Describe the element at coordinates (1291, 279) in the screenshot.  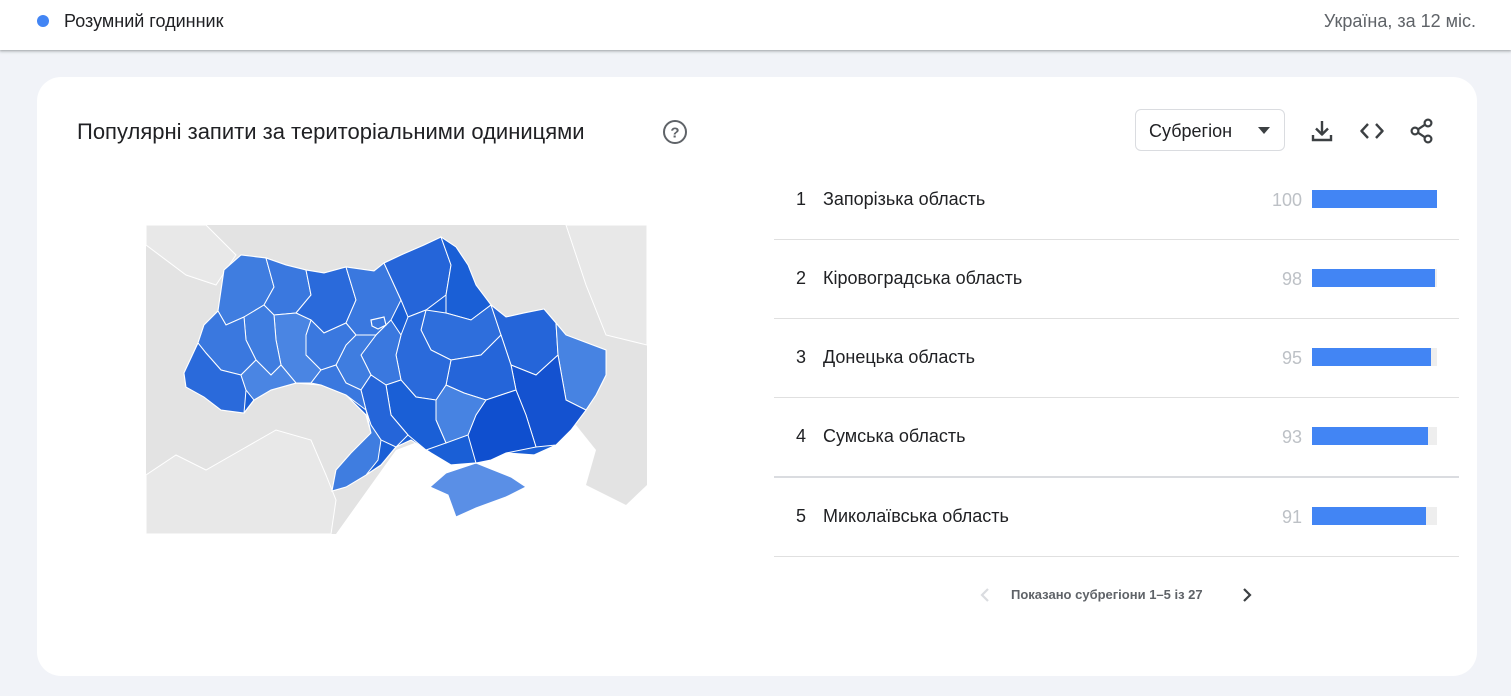
I see `region-value: 98` at that location.